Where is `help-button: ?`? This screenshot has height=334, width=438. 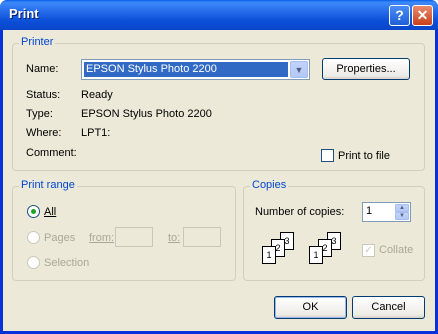 help-button: ? is located at coordinates (399, 15).